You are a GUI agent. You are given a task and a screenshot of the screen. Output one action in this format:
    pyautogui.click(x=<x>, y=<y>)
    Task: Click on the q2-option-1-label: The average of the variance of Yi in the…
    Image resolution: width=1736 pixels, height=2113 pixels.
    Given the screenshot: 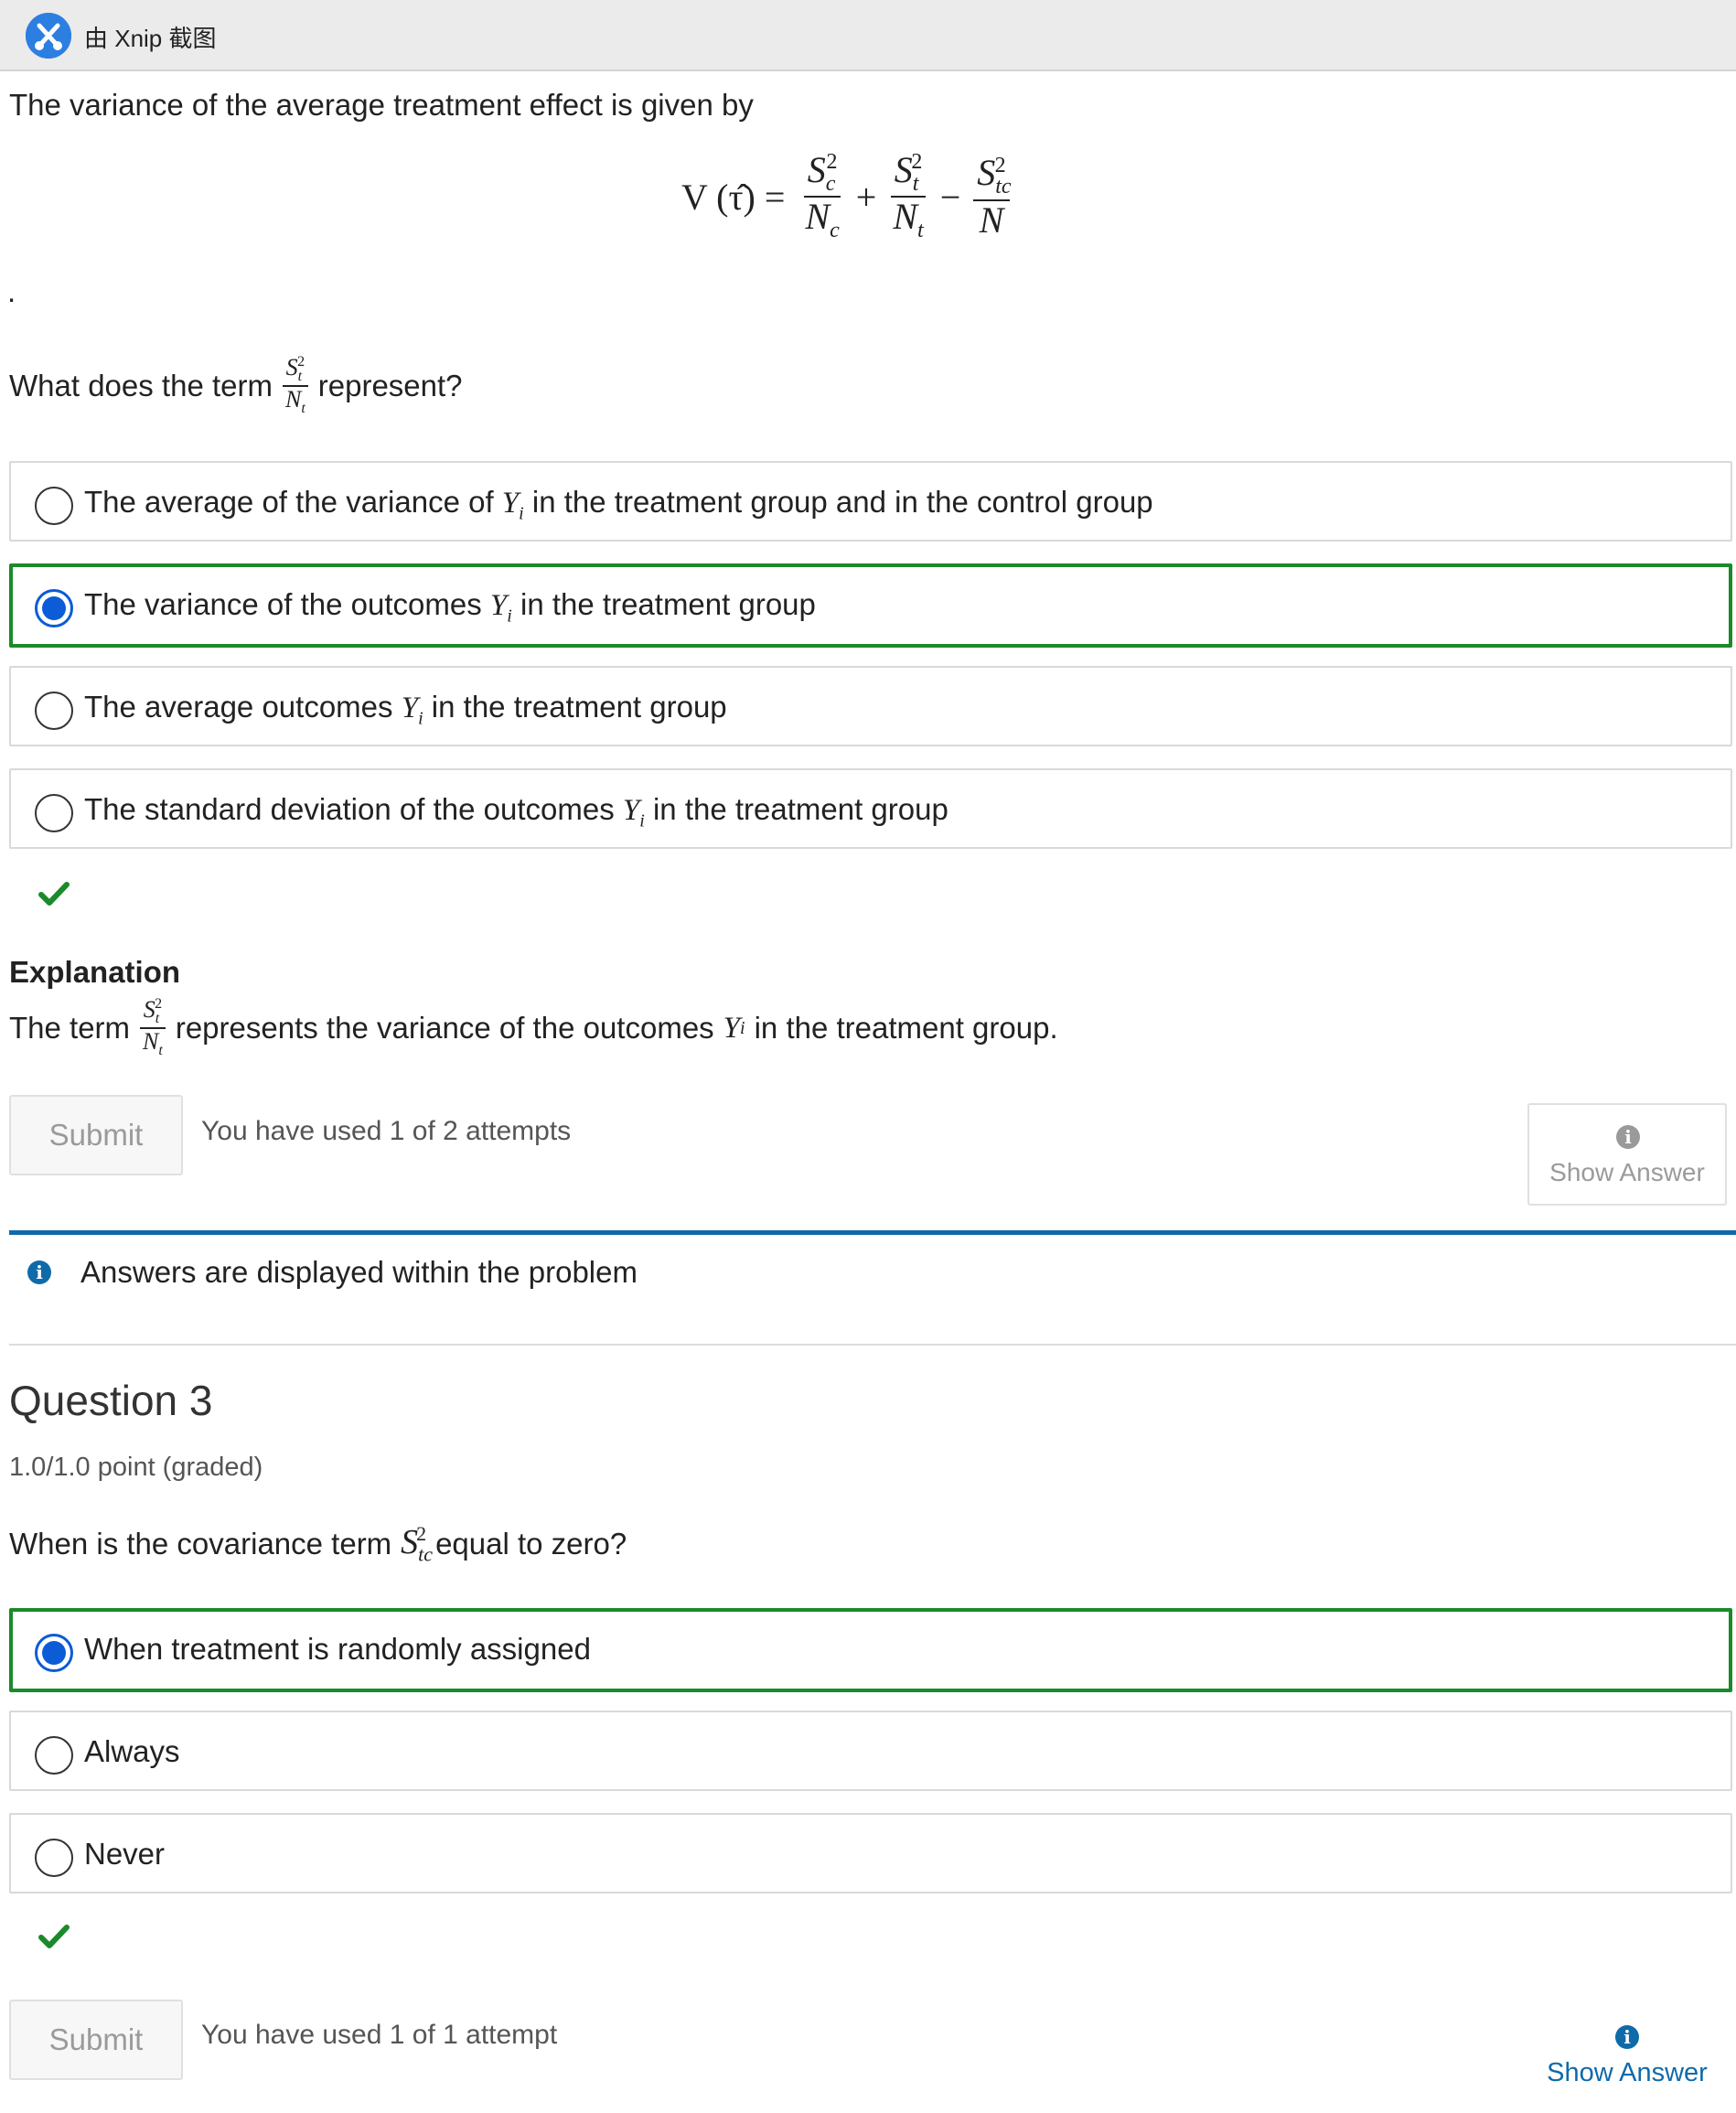 What is the action you would take?
    pyautogui.click(x=618, y=504)
    